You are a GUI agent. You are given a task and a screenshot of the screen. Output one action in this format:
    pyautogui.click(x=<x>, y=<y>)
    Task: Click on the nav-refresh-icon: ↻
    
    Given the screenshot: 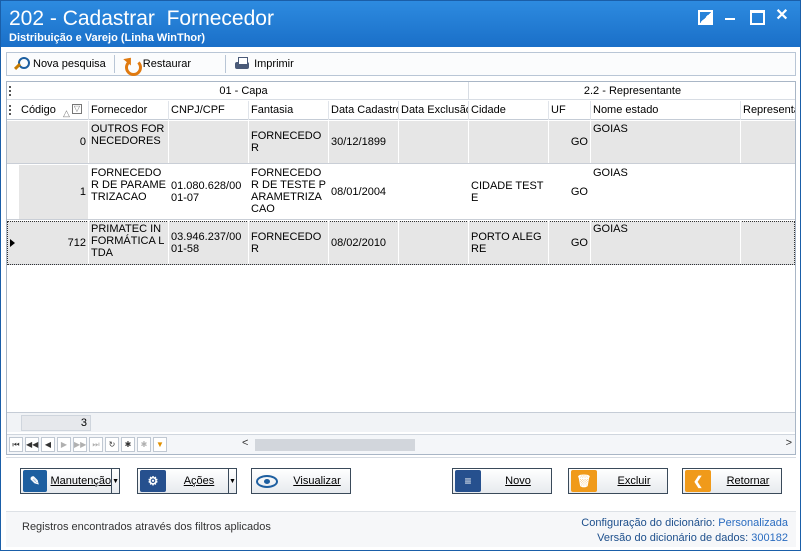 What is the action you would take?
    pyautogui.click(x=112, y=444)
    